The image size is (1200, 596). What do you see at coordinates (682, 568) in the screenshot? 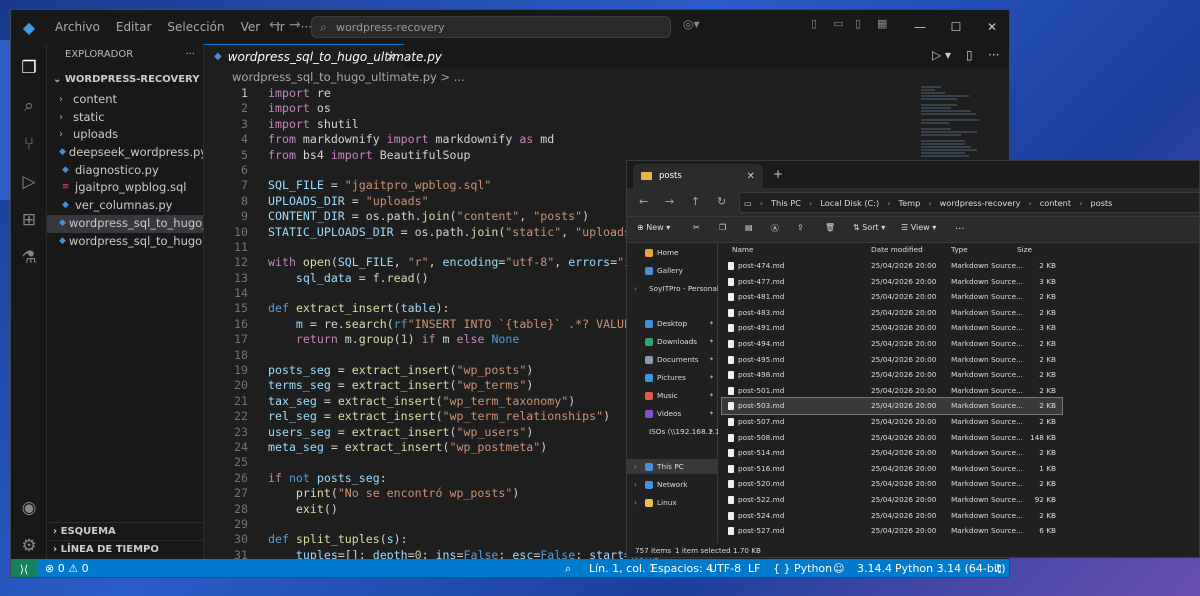
I see `indentation: Espacios: 4` at bounding box center [682, 568].